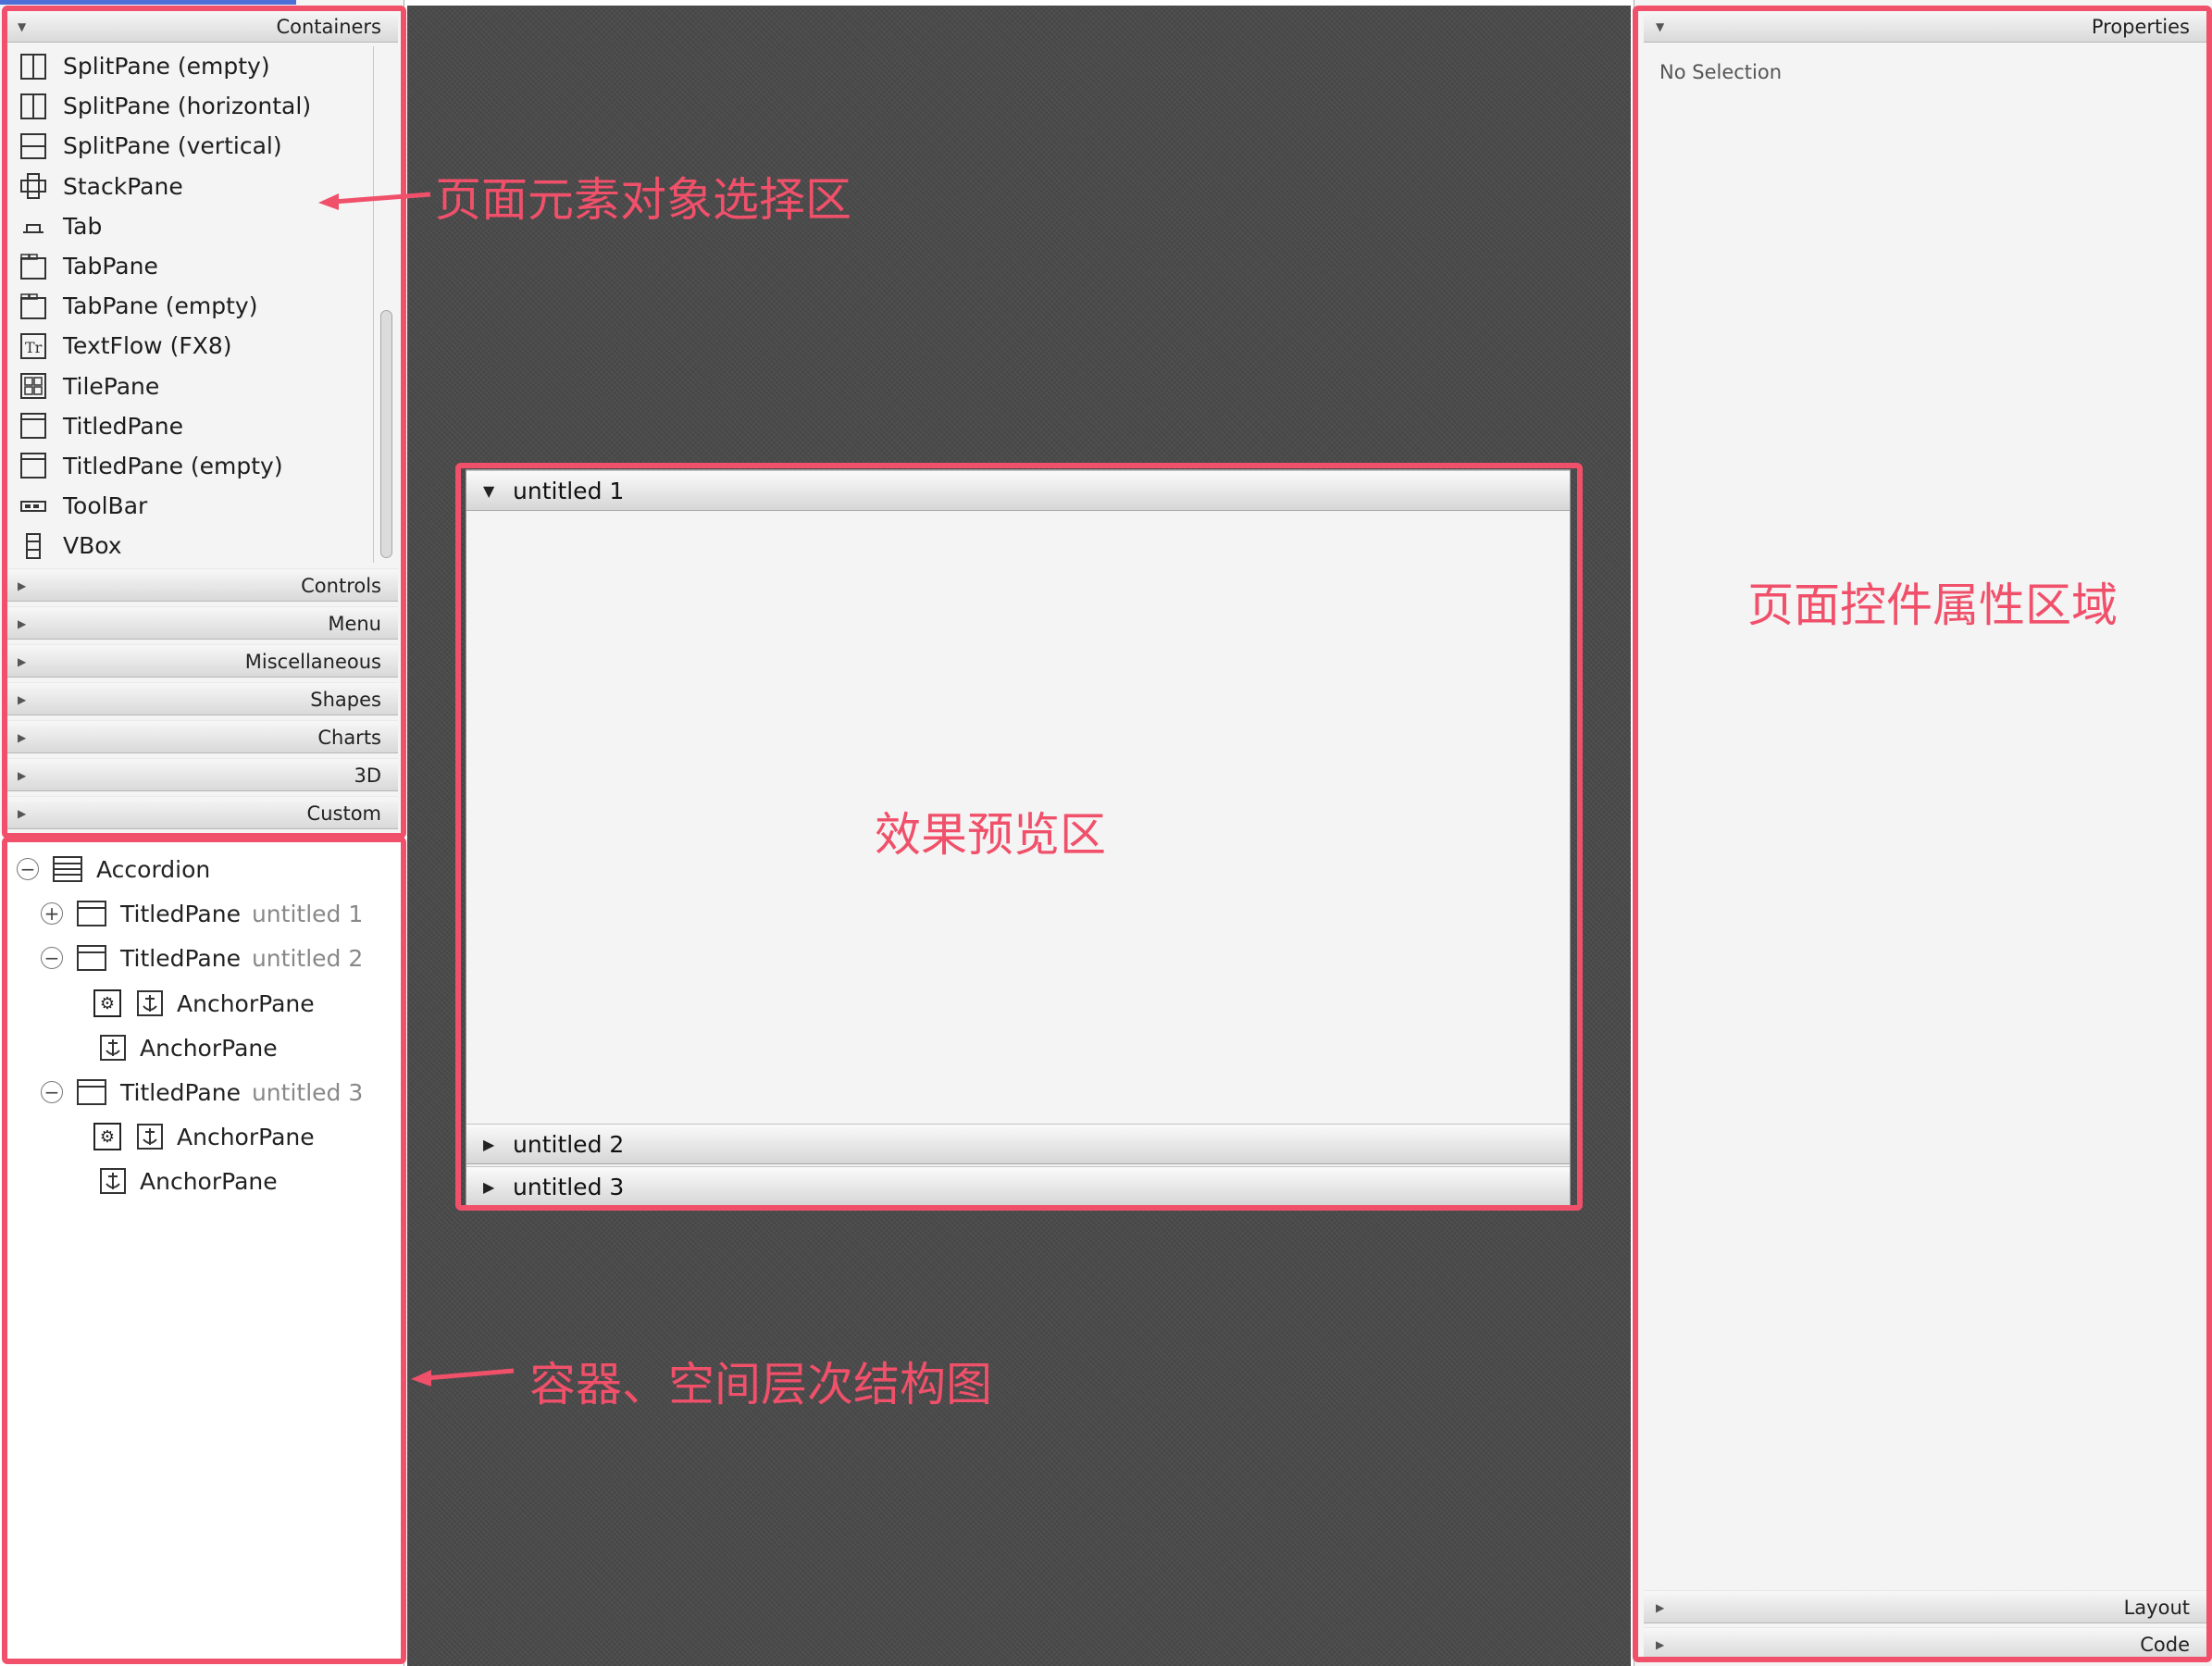 This screenshot has height=1666, width=2212. What do you see at coordinates (33, 186) in the screenshot?
I see `stackpane-icon` at bounding box center [33, 186].